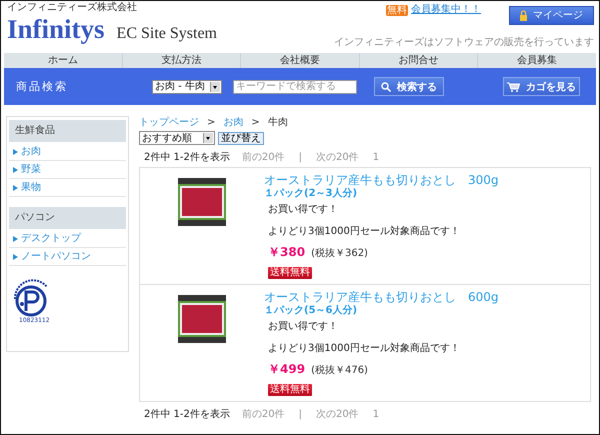 Image resolution: width=600 pixels, height=435 pixels. What do you see at coordinates (287, 369) in the screenshot?
I see `product-price: ￥499` at bounding box center [287, 369].